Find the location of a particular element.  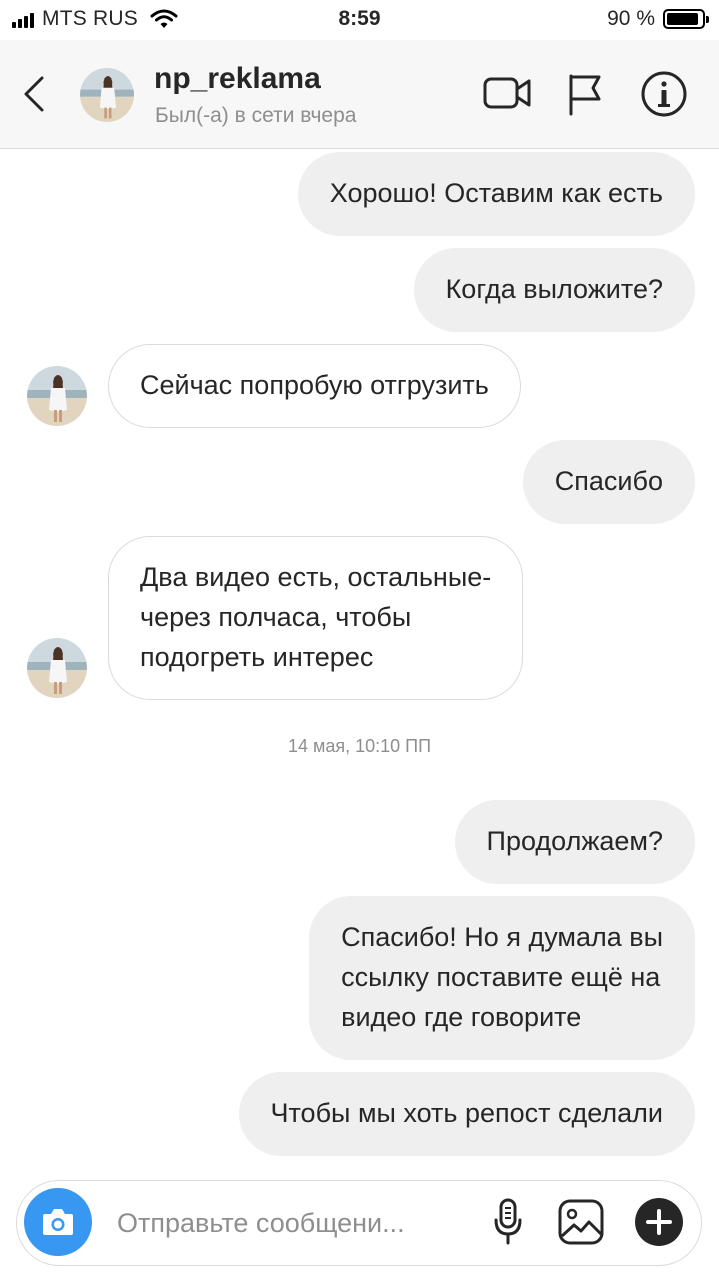

info-icon is located at coordinates (664, 94).